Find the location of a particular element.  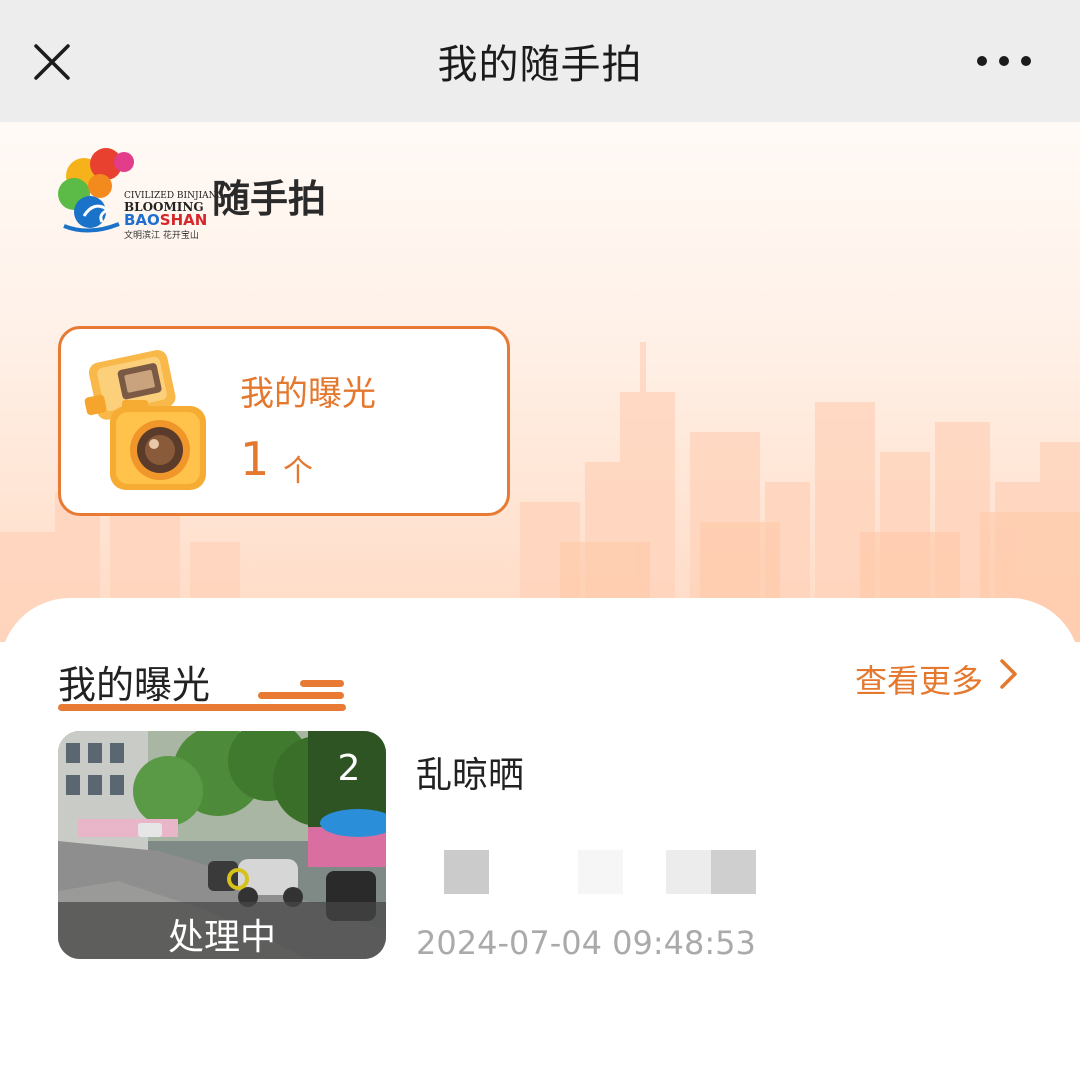

brand-tagline: 文明滨江 花开宝山 is located at coordinates (161, 236).